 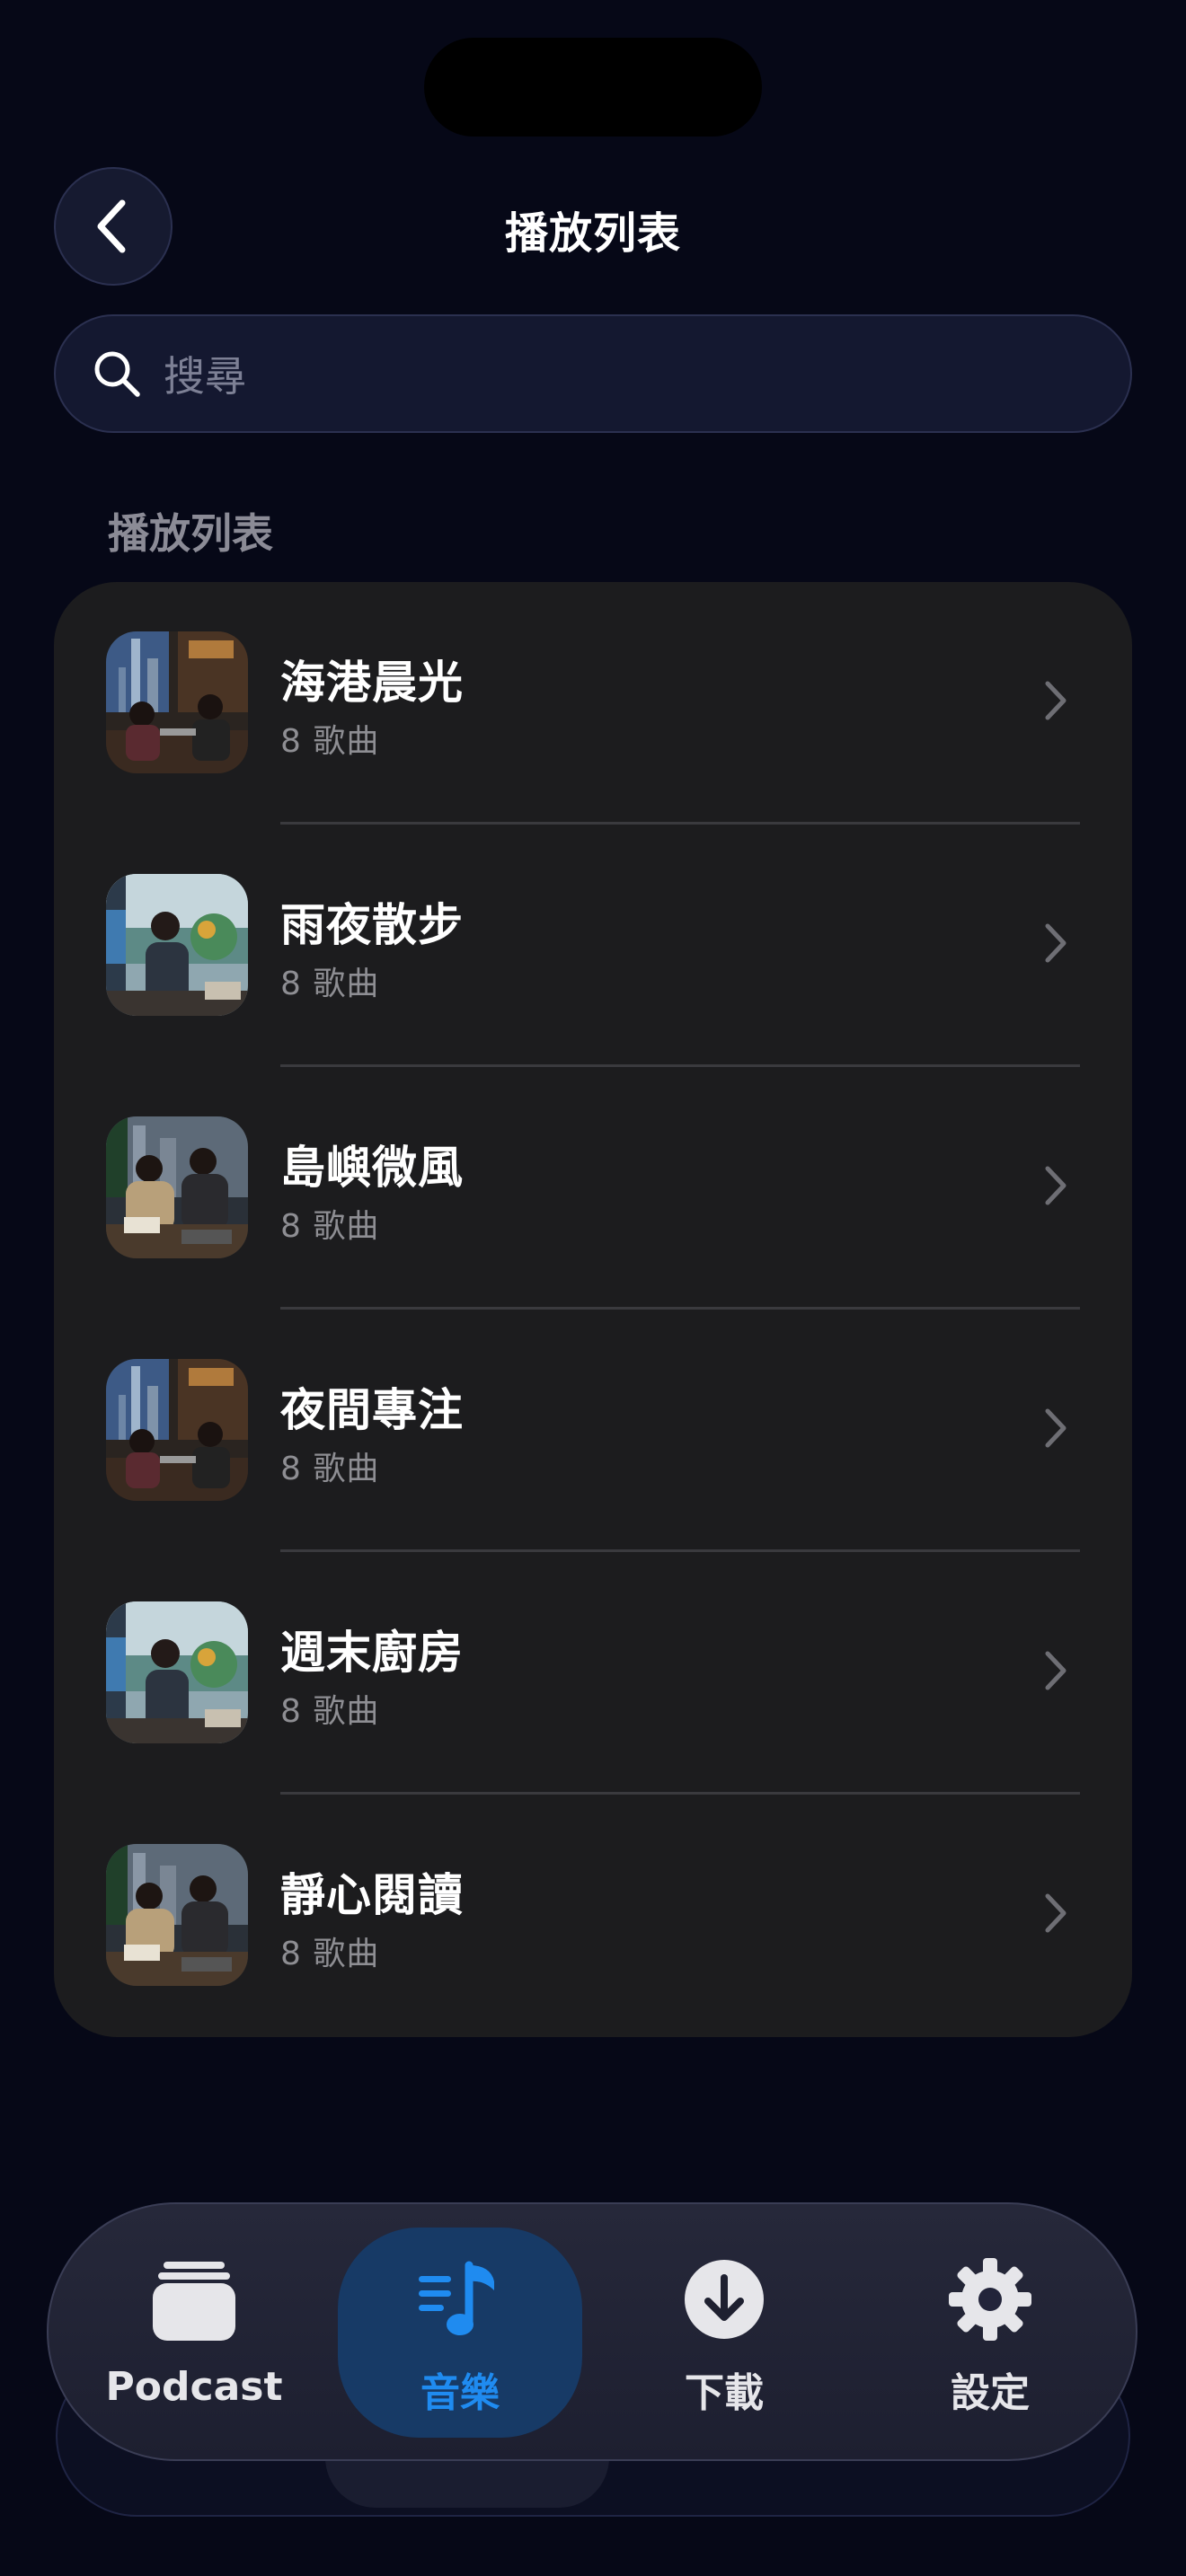 What do you see at coordinates (372, 1653) in the screenshot?
I see `playlist-title: 週末廚房` at bounding box center [372, 1653].